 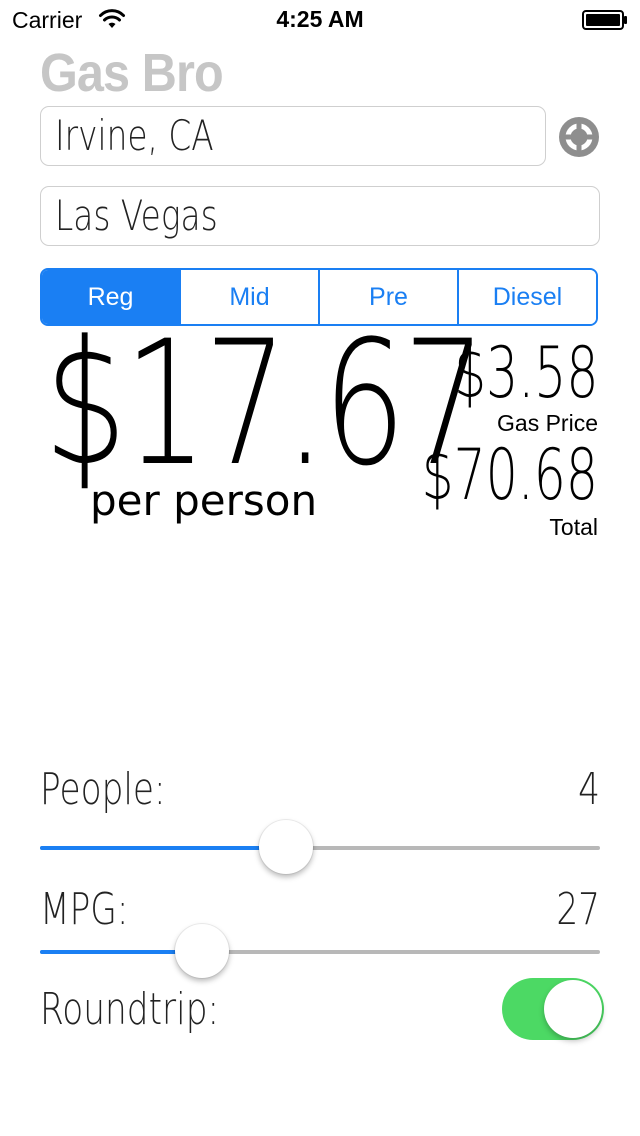 I want to click on status-bar: Carrier 4:25 AM, so click(x=320, y=20).